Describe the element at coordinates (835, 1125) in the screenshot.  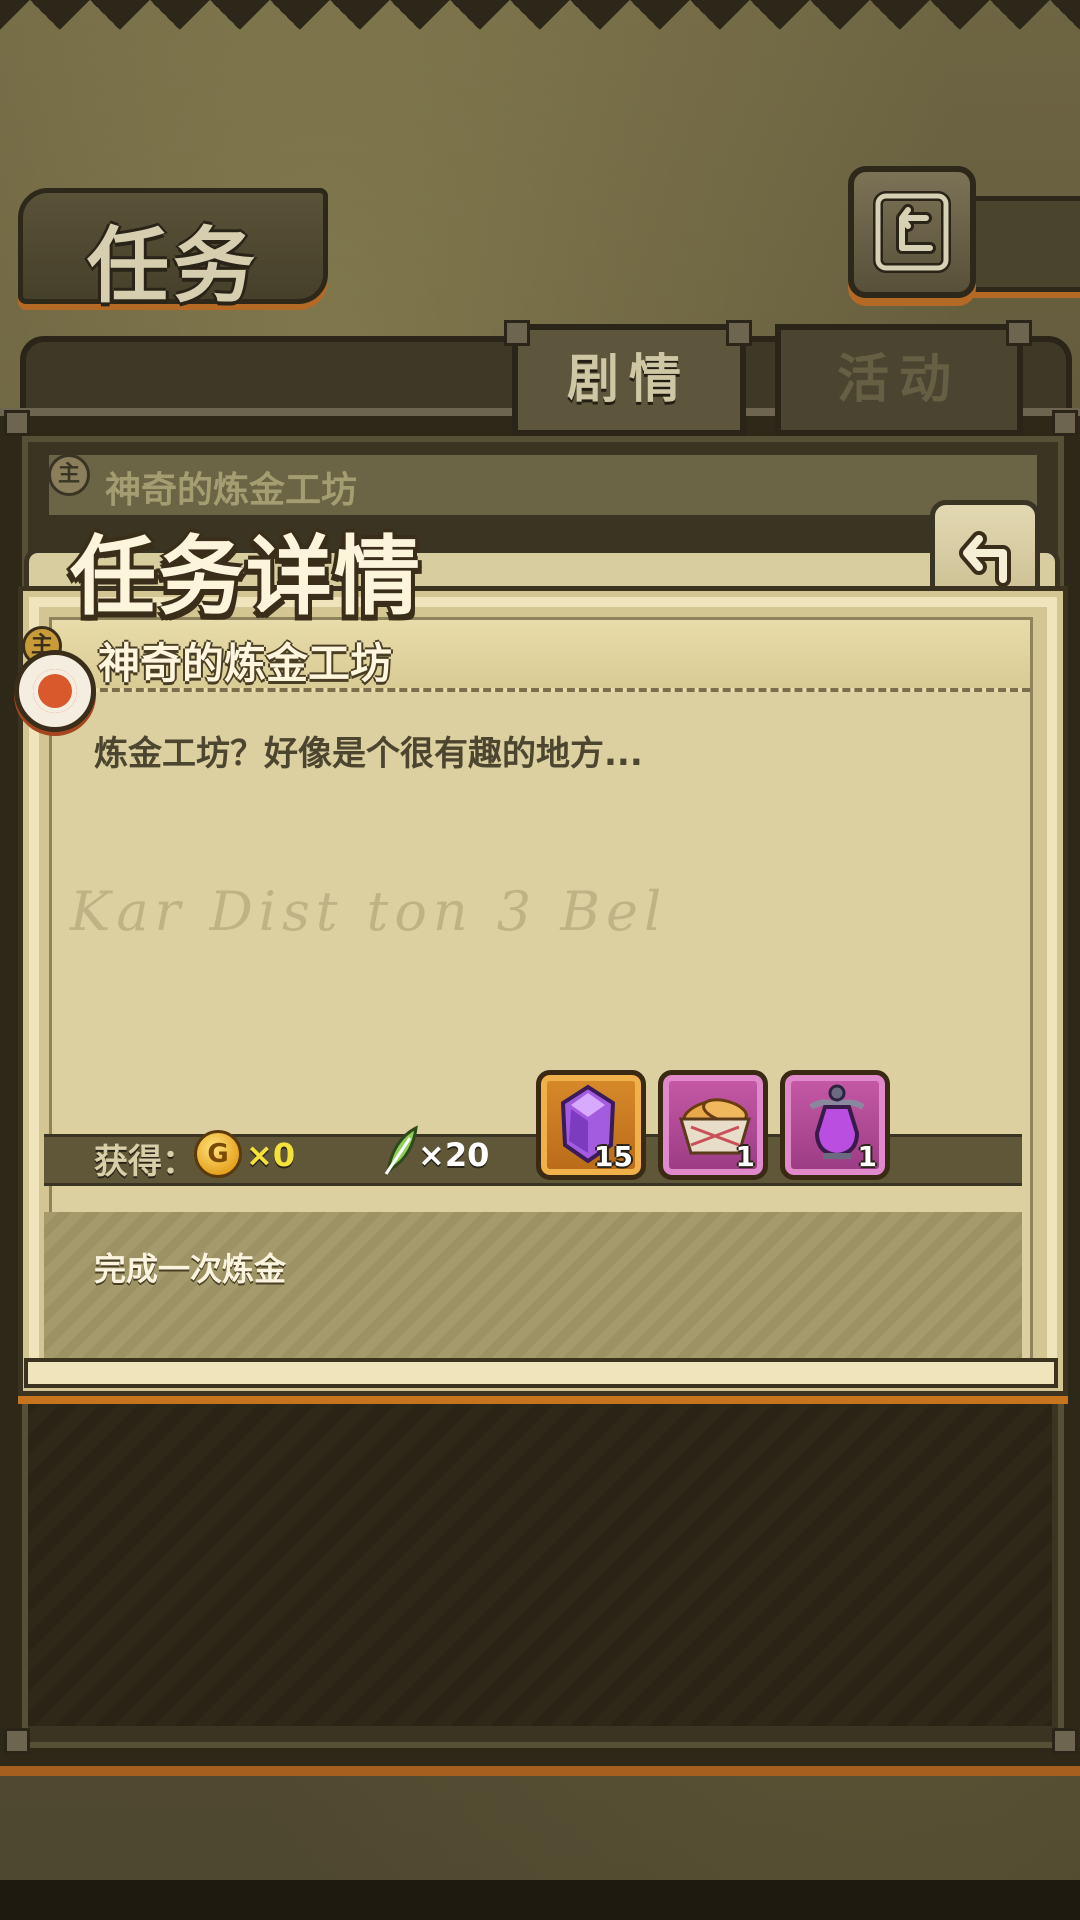
I see `reward-item-potion: 1` at that location.